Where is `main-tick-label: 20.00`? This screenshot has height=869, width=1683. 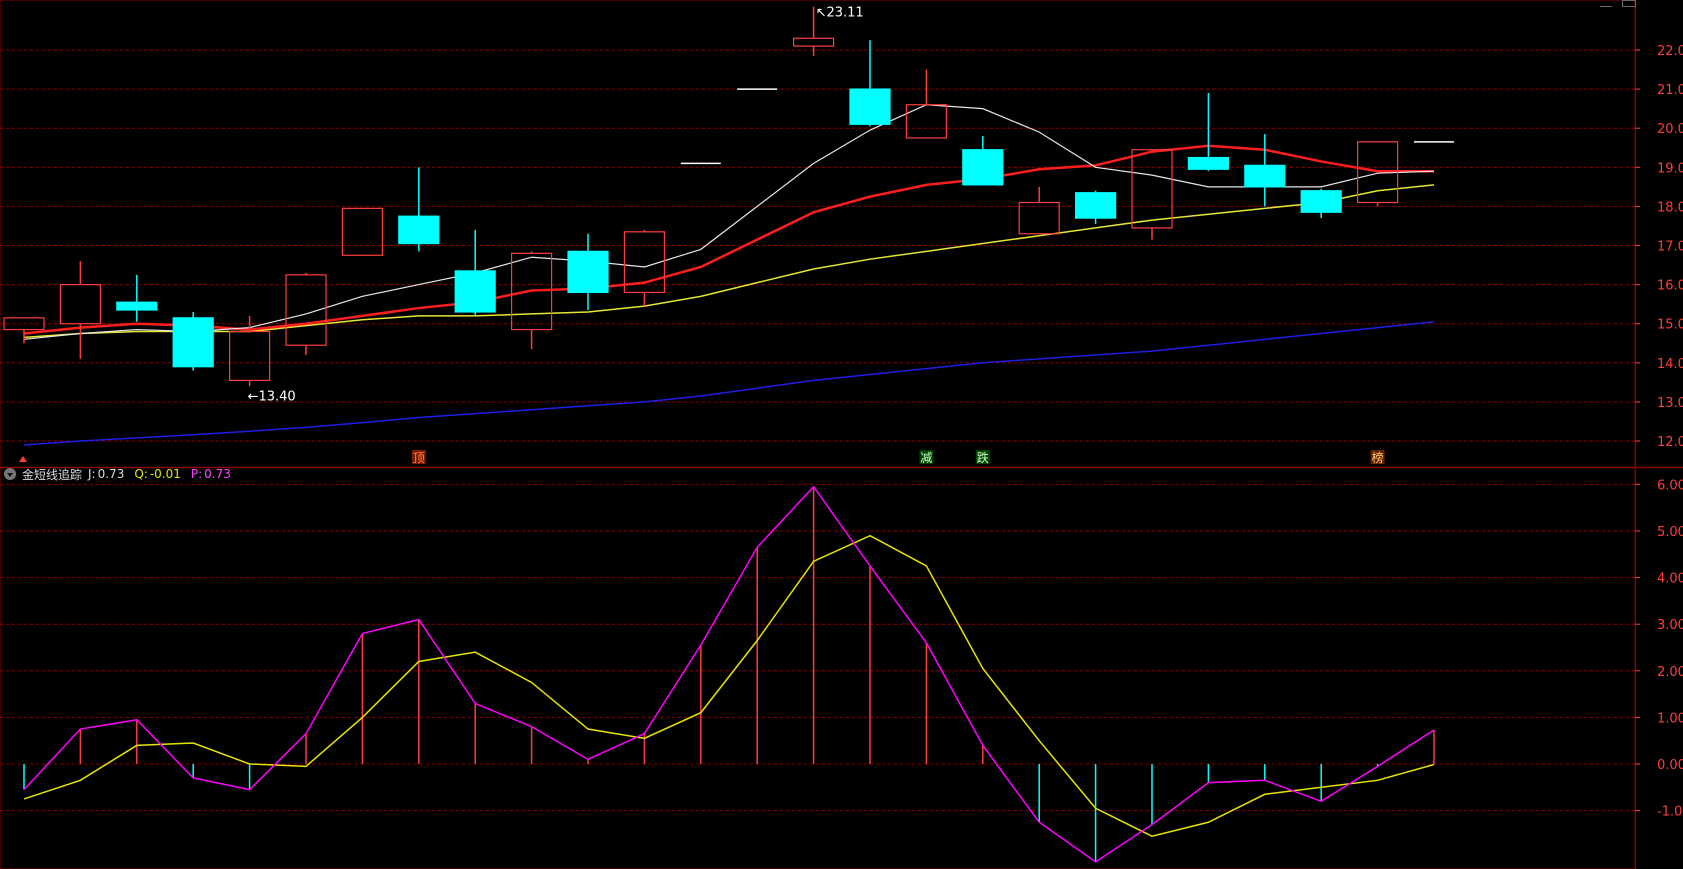
main-tick-label: 20.00 is located at coordinates (1670, 129).